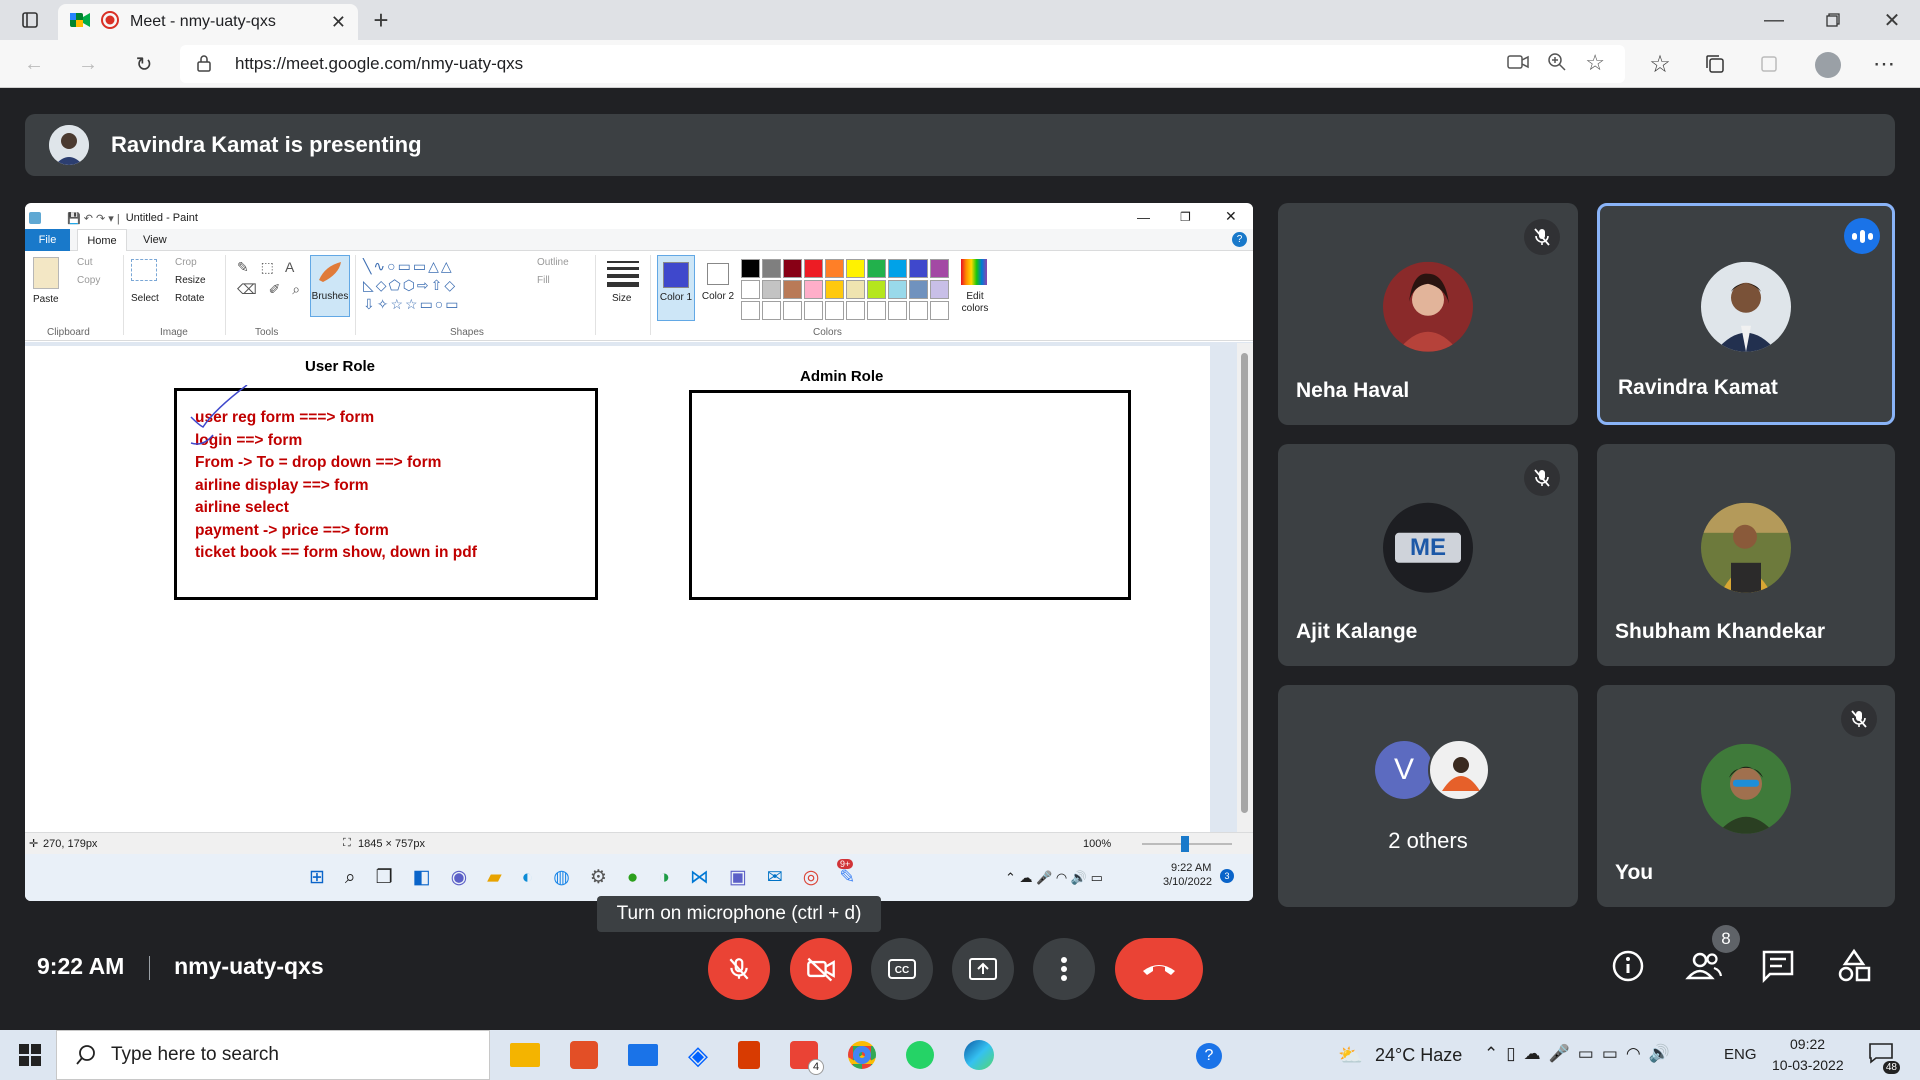  What do you see at coordinates (584, 1055) in the screenshot?
I see `app-icon` at bounding box center [584, 1055].